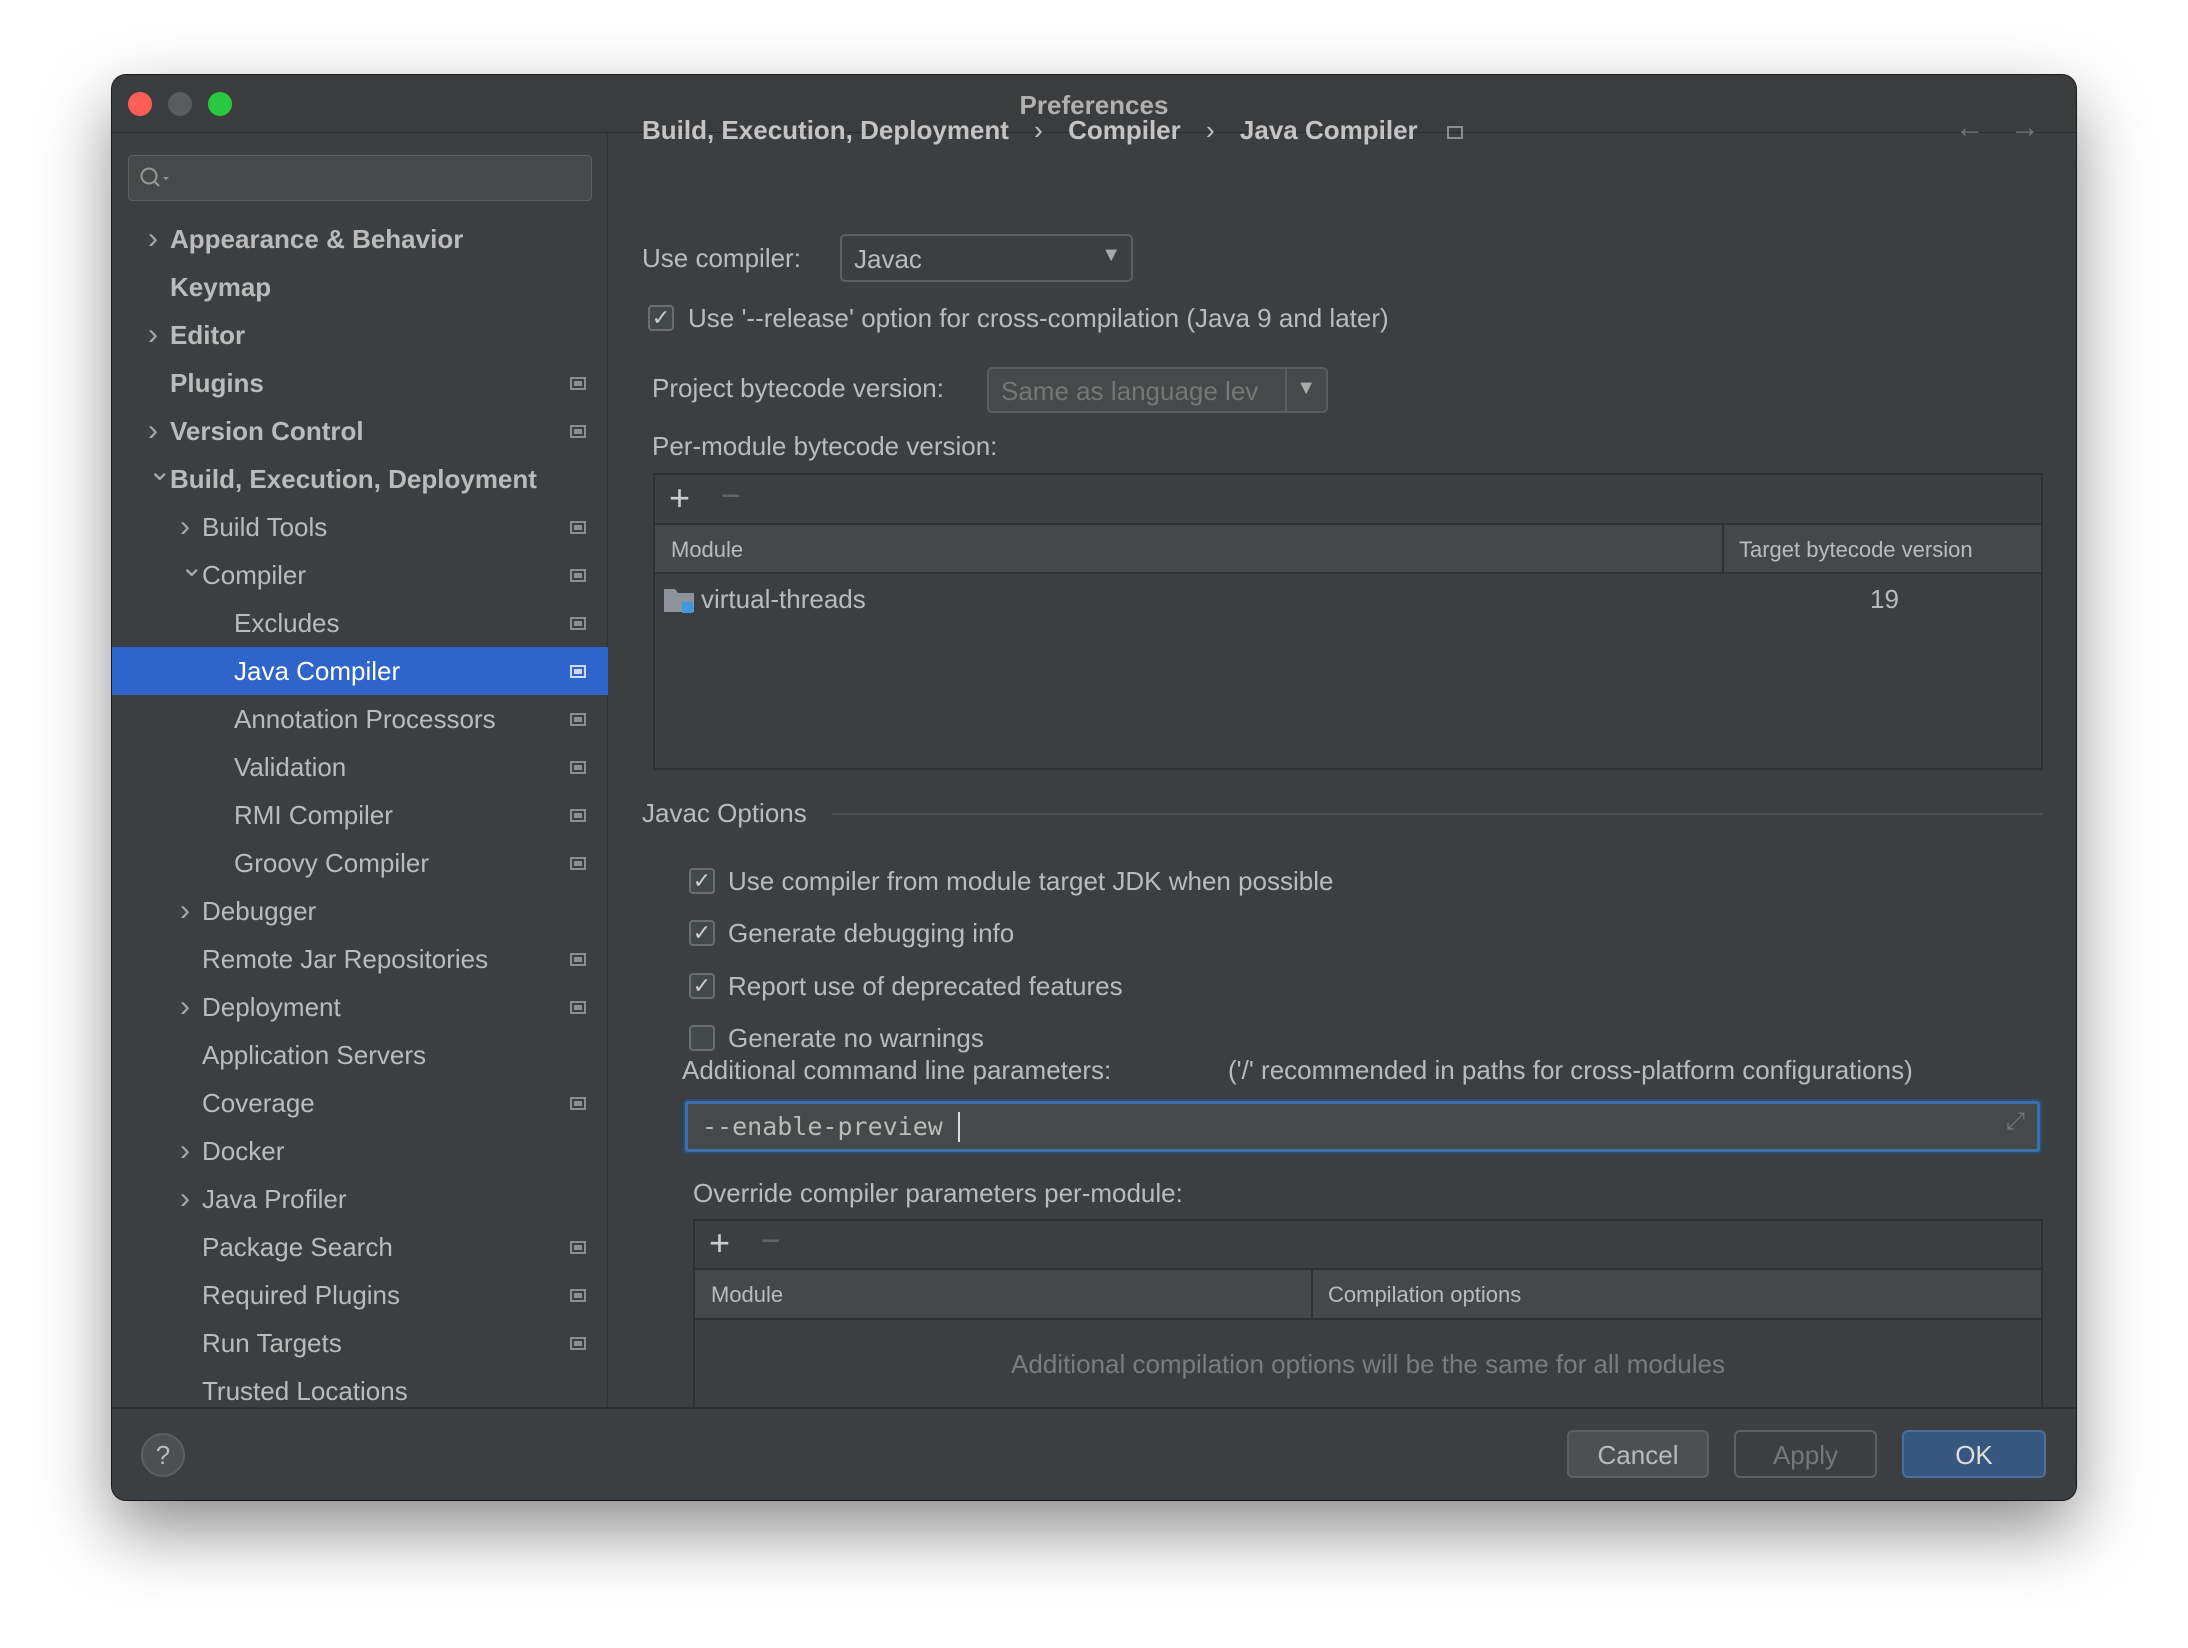 The image size is (2188, 1648). Describe the element at coordinates (360, 1103) in the screenshot. I see `sidebar-item-coverage: Coverage` at that location.